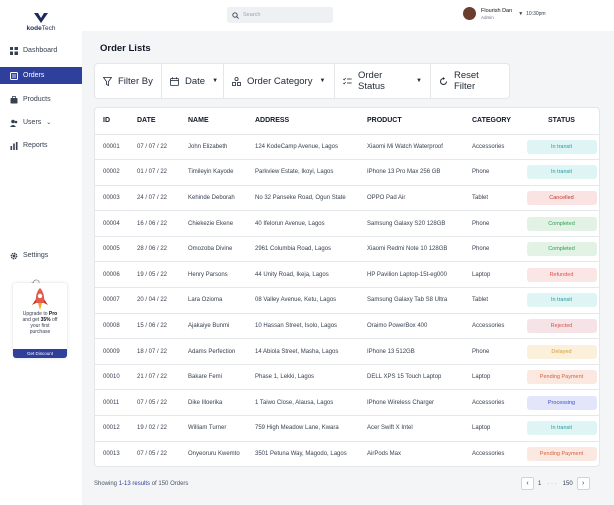 The image size is (614, 505). What do you see at coordinates (293, 249) in the screenshot?
I see `cell-address: 2961 Columbia Road, Lagos` at bounding box center [293, 249].